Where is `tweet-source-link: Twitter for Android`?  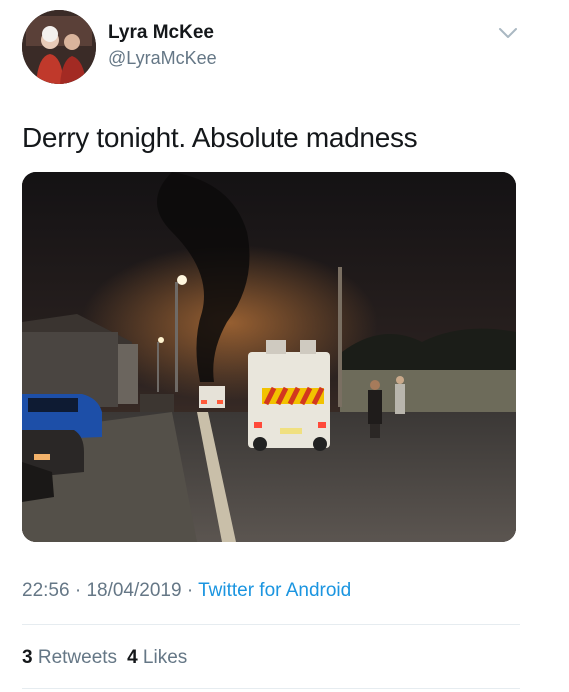
tweet-source-link: Twitter for Android is located at coordinates (274, 590).